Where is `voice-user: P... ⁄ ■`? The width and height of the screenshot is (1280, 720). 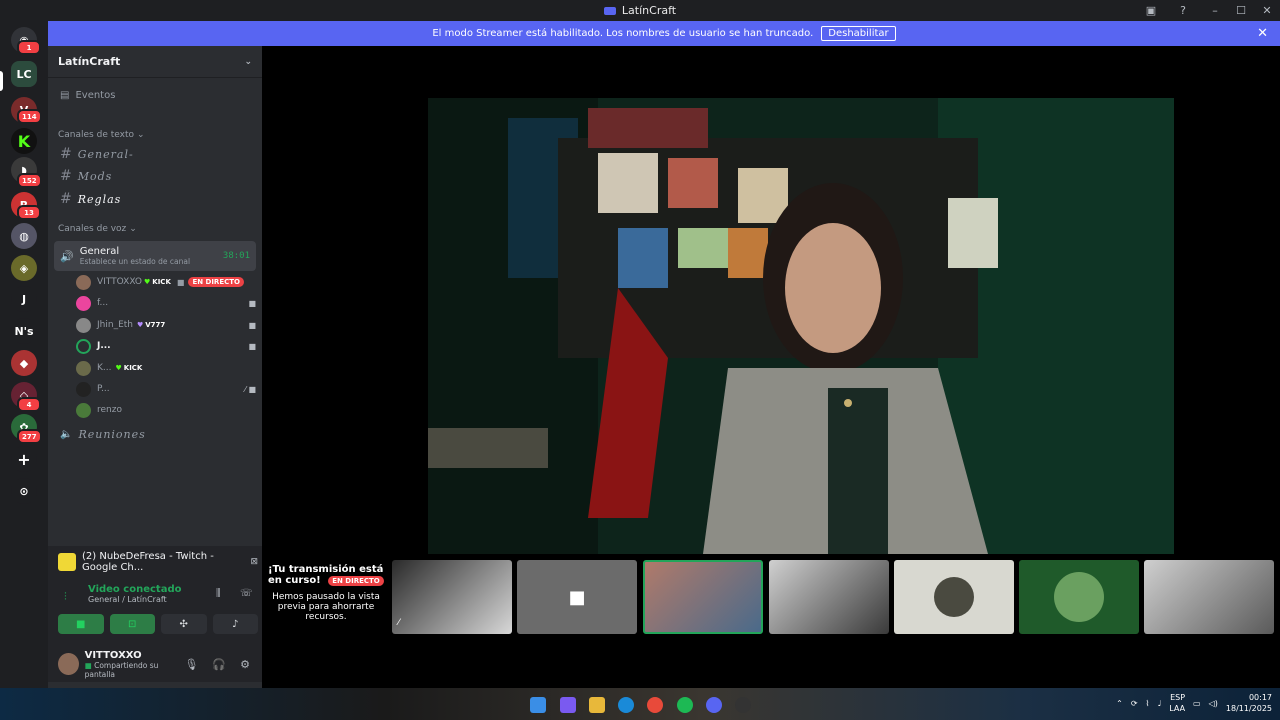
voice-user: P... ⁄ ■ is located at coordinates (166, 389).